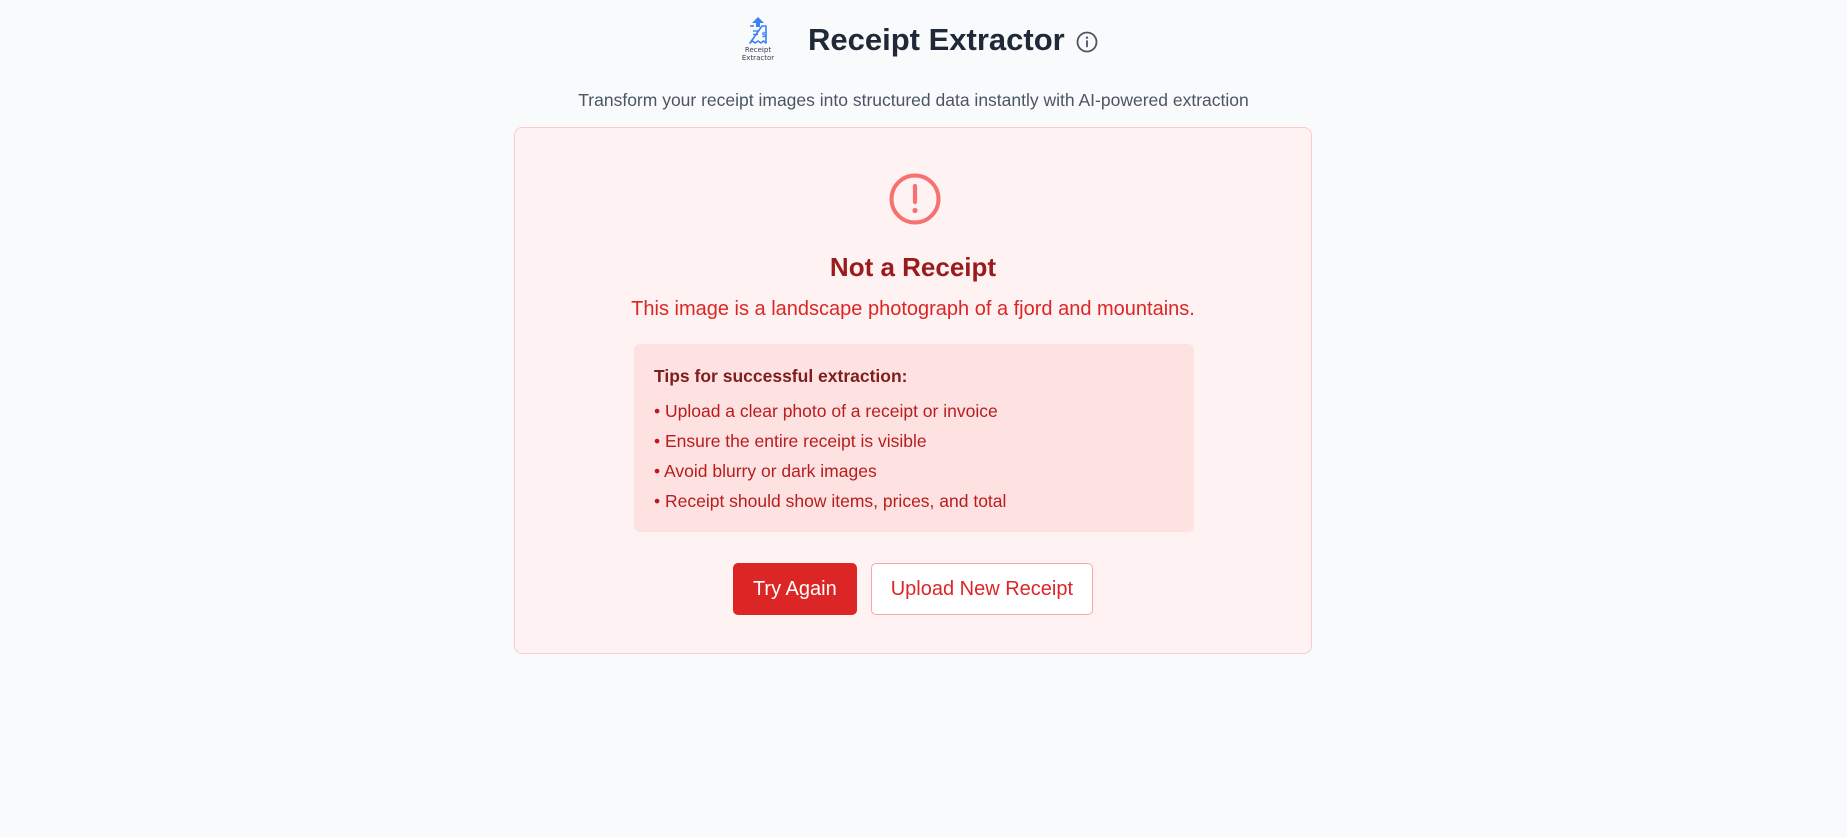  Describe the element at coordinates (781, 376) in the screenshot. I see `tips-title: Tips for successful extraction:` at that location.